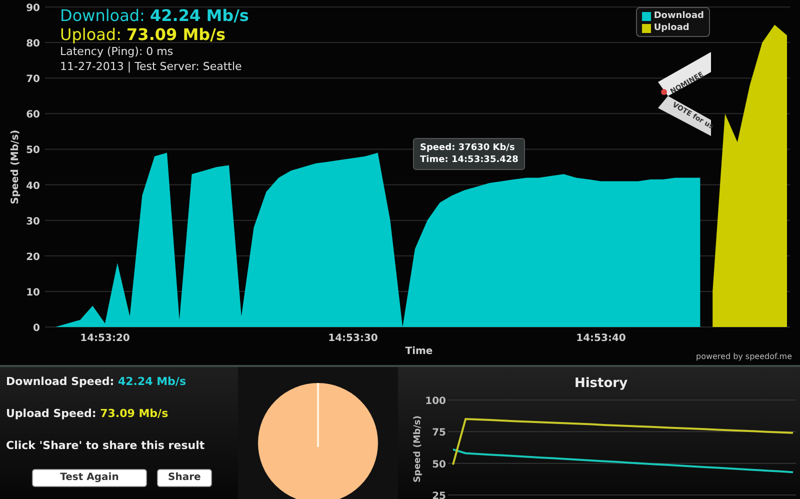  Describe the element at coordinates (134, 413) in the screenshot. I see `upload-value: 73.09 Mb/s` at that location.